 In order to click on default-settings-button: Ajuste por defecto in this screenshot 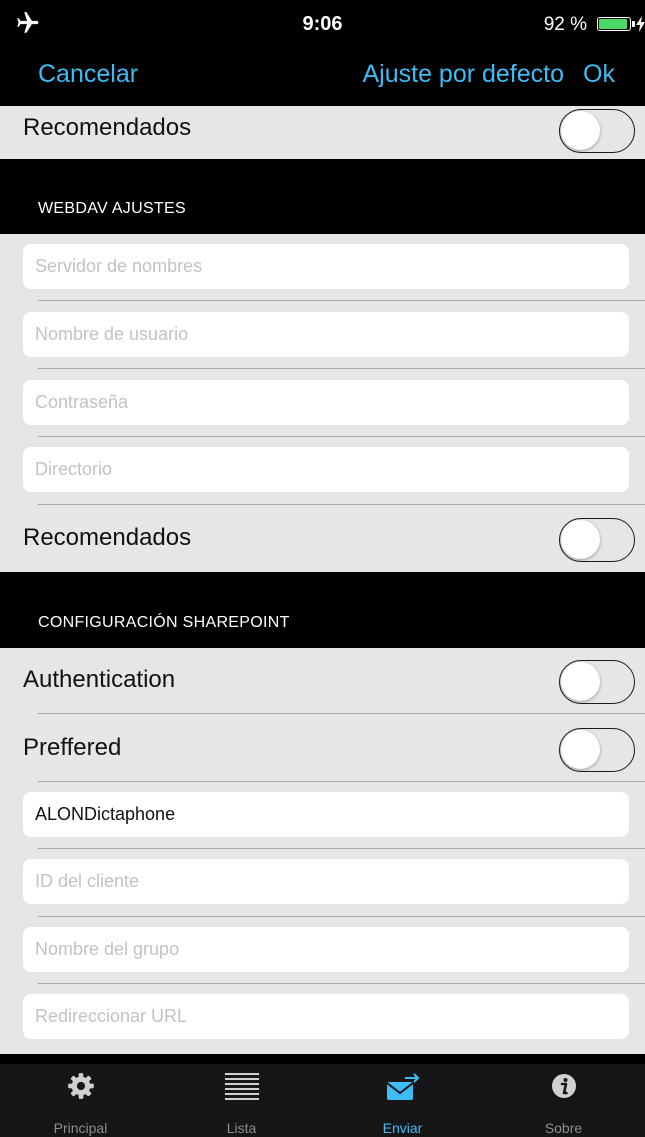, I will do `click(463, 74)`.